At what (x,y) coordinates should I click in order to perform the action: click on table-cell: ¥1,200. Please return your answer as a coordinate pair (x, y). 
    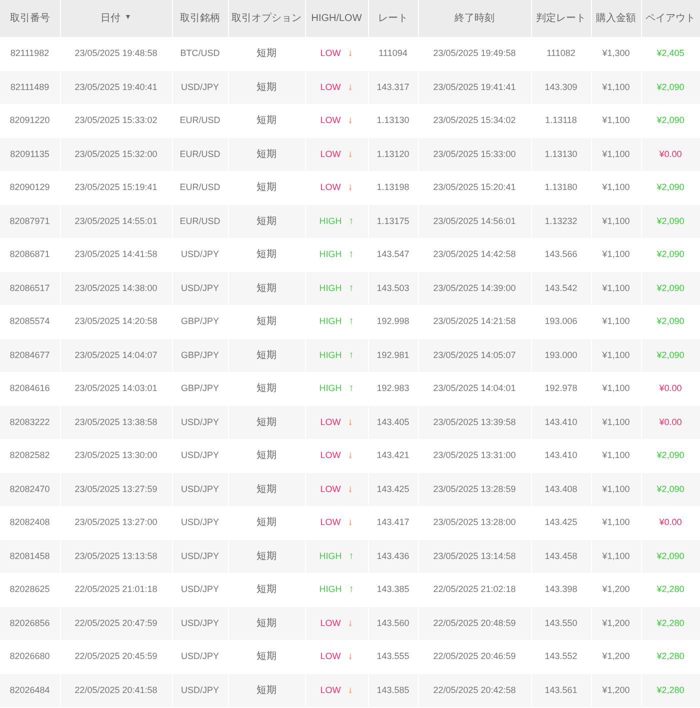
    Looking at the image, I should click on (616, 690).